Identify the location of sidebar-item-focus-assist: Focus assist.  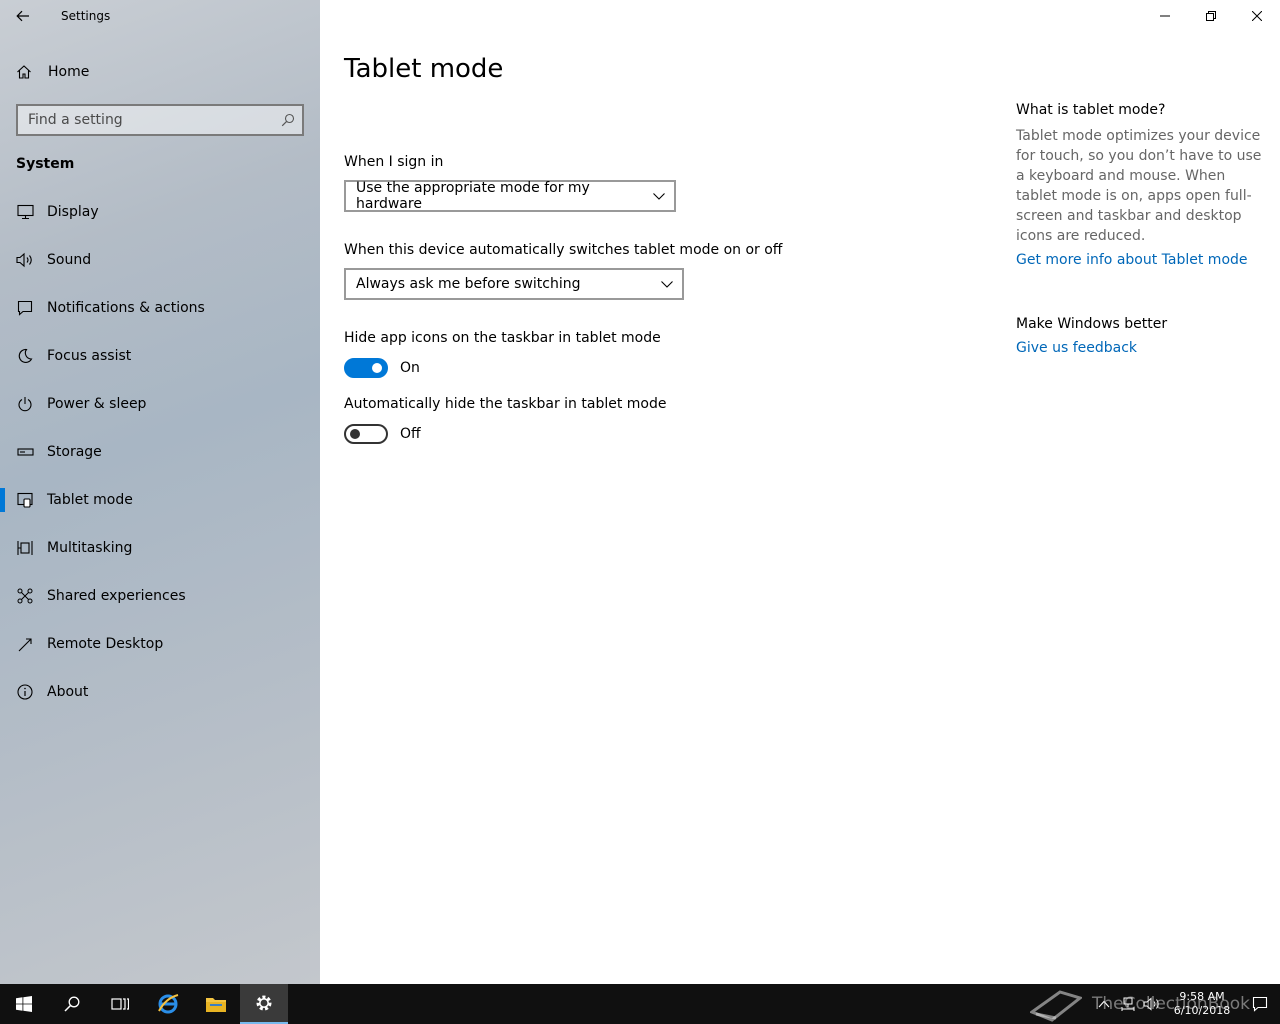
(160, 356).